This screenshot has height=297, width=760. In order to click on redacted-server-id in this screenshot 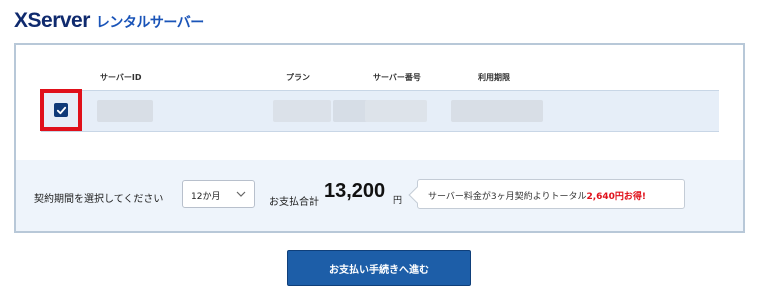, I will do `click(125, 111)`.